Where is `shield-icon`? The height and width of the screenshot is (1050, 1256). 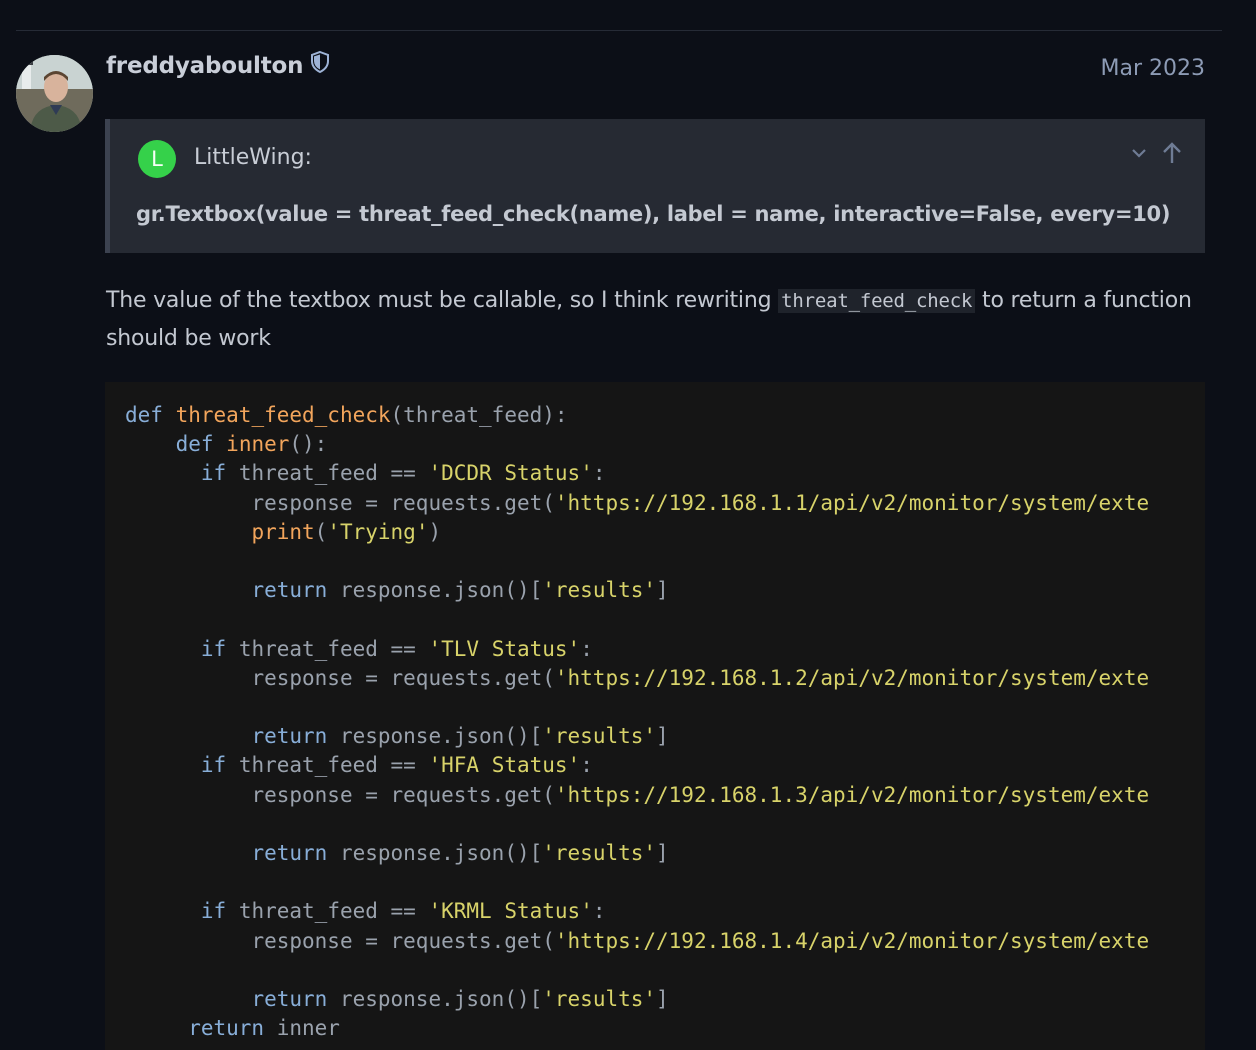
shield-icon is located at coordinates (320, 62).